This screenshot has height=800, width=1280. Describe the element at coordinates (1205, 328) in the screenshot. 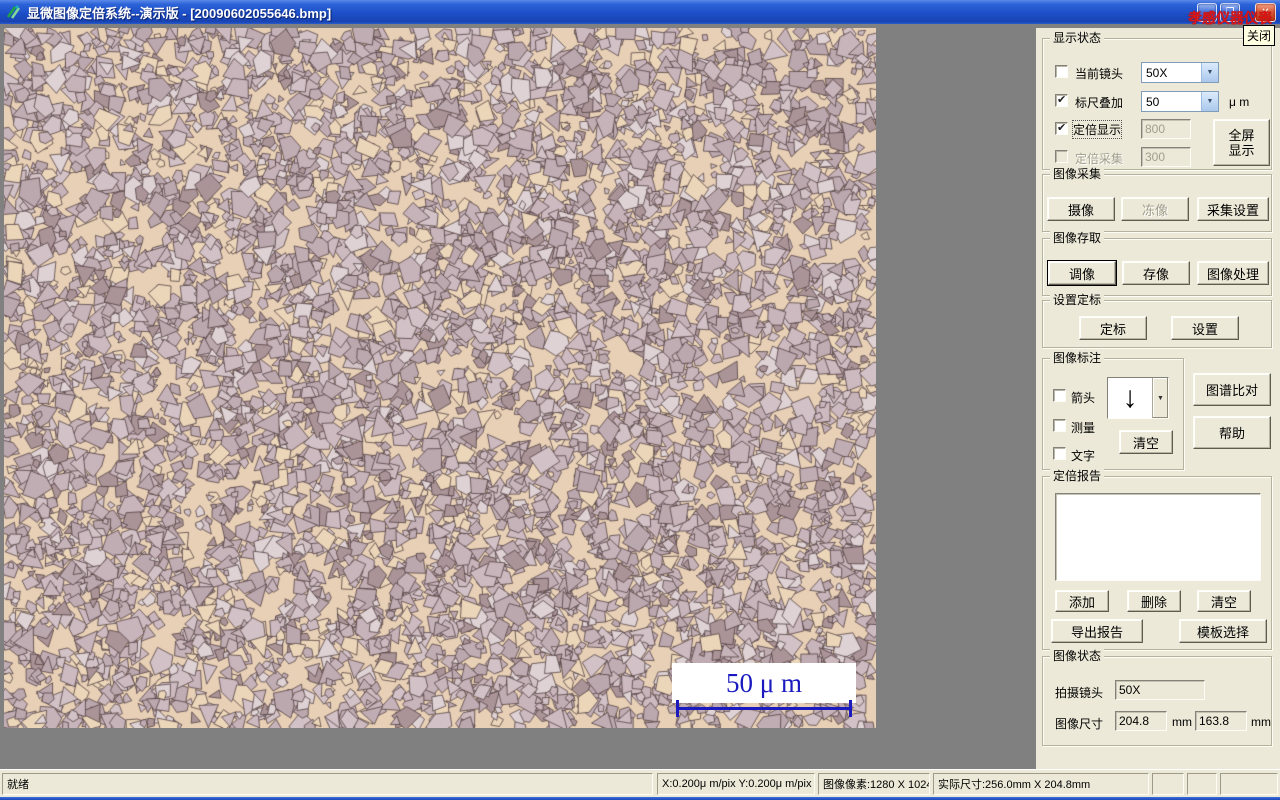

I see `calib-settings-button: 设置` at that location.